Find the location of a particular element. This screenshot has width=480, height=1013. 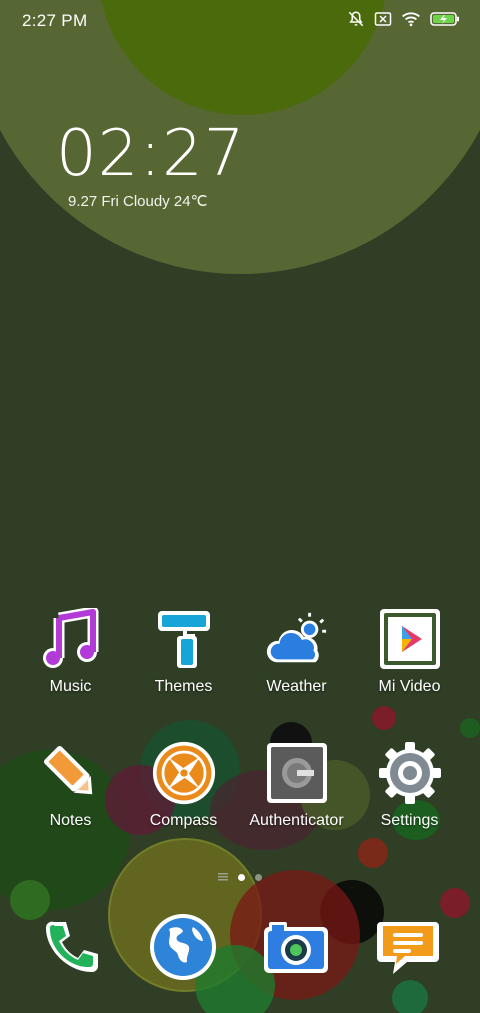

app-settings: Settings is located at coordinates (409, 785).